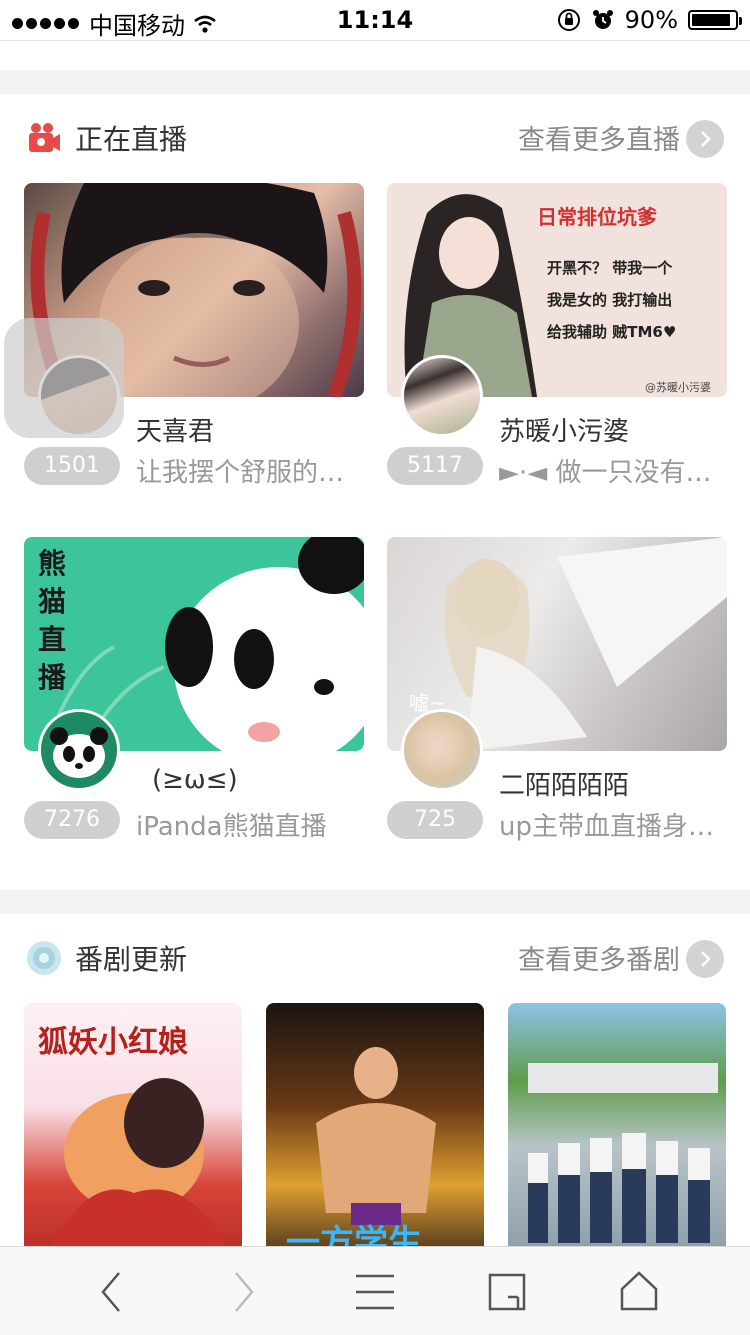  I want to click on floating-assistive-button, so click(64, 378).